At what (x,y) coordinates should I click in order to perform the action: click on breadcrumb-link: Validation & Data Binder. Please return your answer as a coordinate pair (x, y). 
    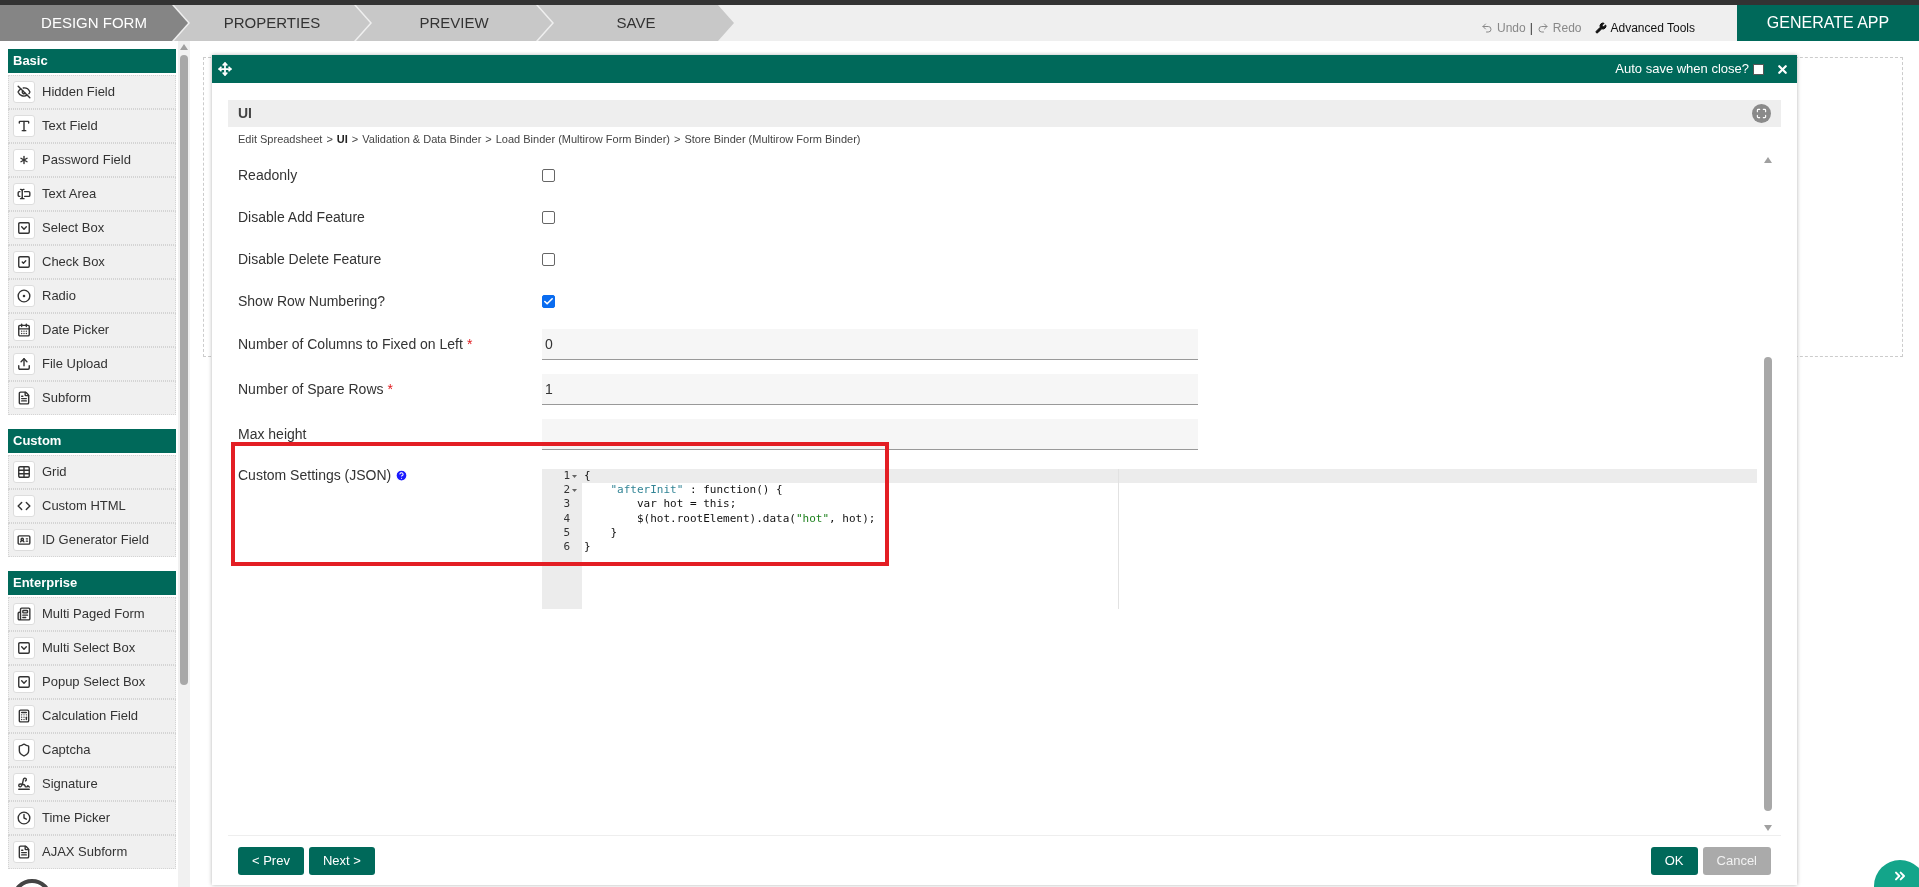
    Looking at the image, I should click on (422, 139).